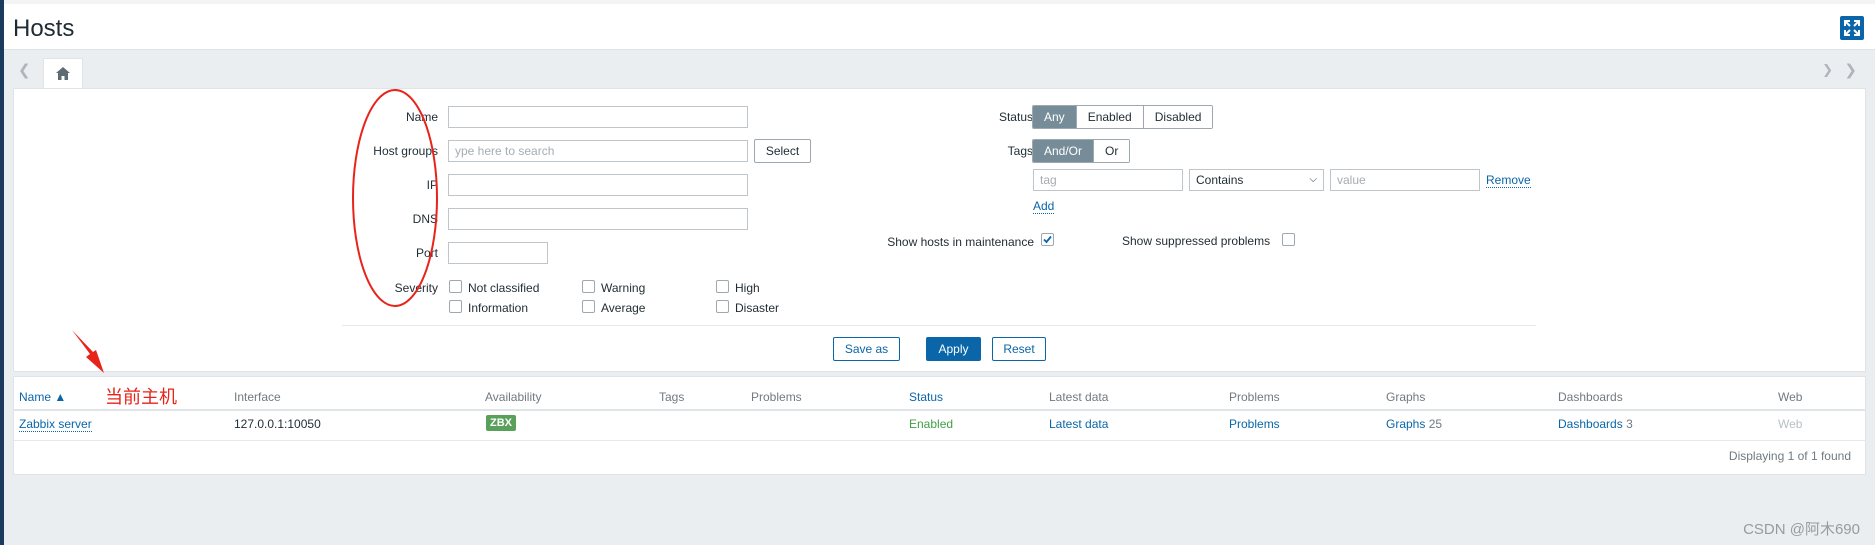 The width and height of the screenshot is (1875, 545). I want to click on show-suppressed-checkbox, so click(1288, 239).